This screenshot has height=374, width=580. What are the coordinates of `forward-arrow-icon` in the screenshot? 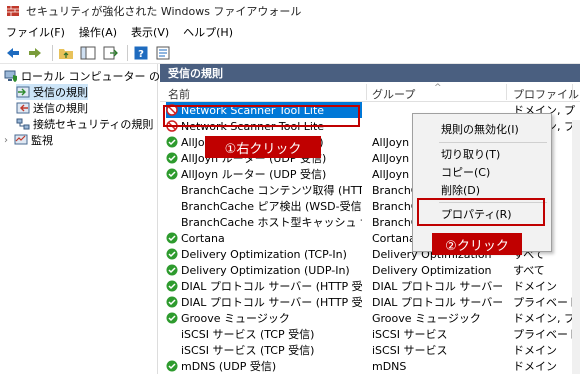 It's located at (35, 52).